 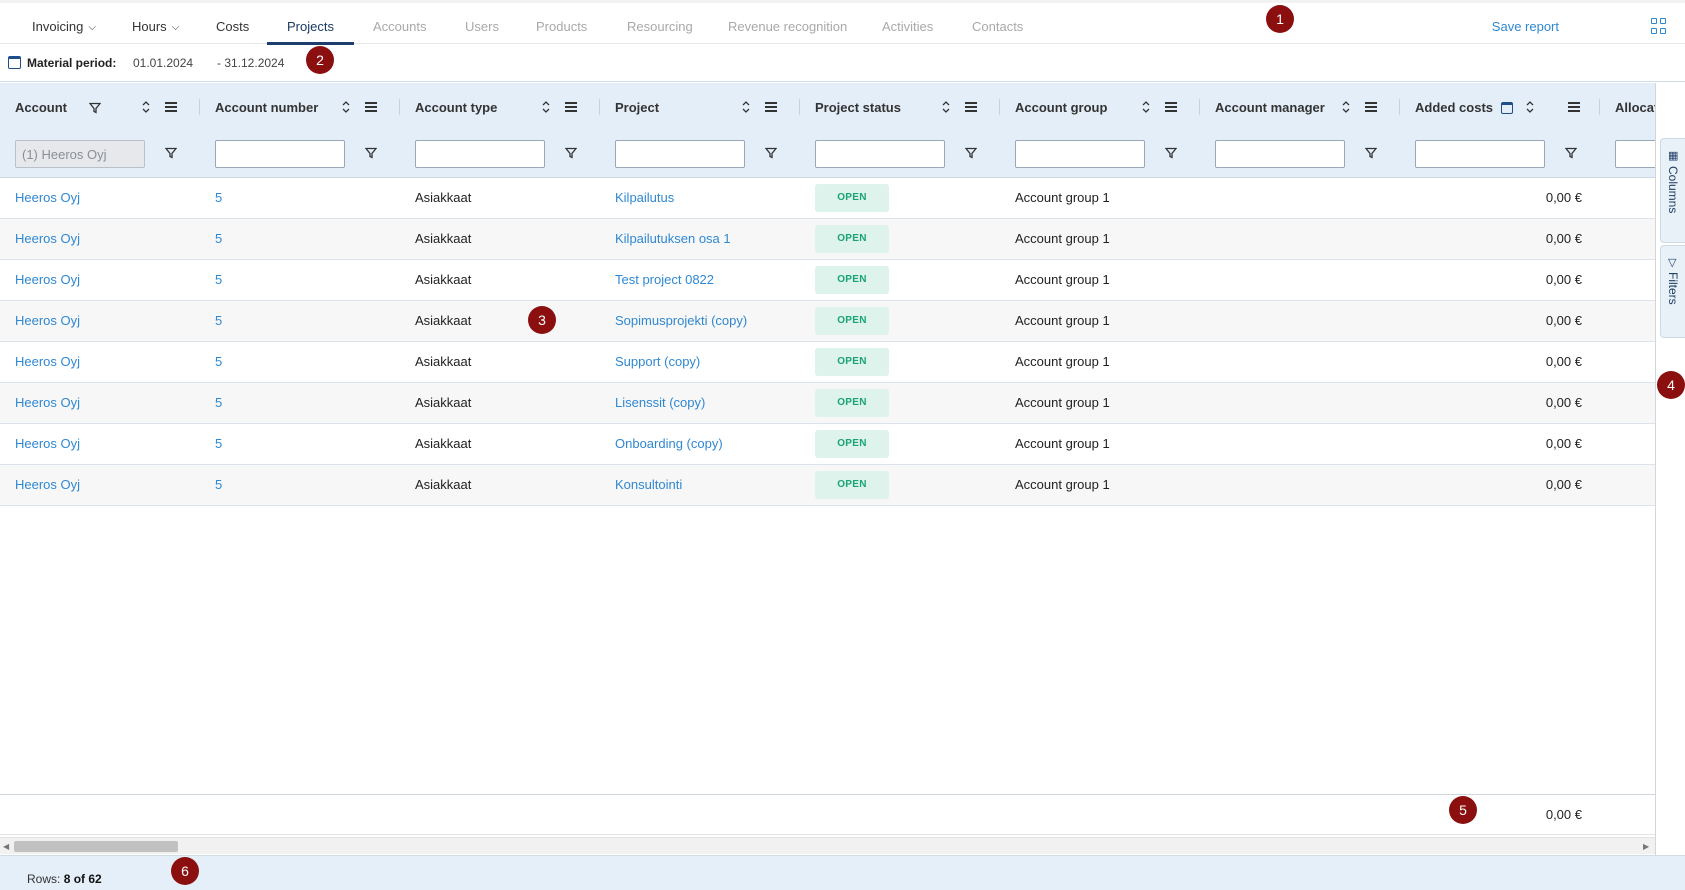 What do you see at coordinates (664, 280) in the screenshot?
I see `project-link: Test project 0822` at bounding box center [664, 280].